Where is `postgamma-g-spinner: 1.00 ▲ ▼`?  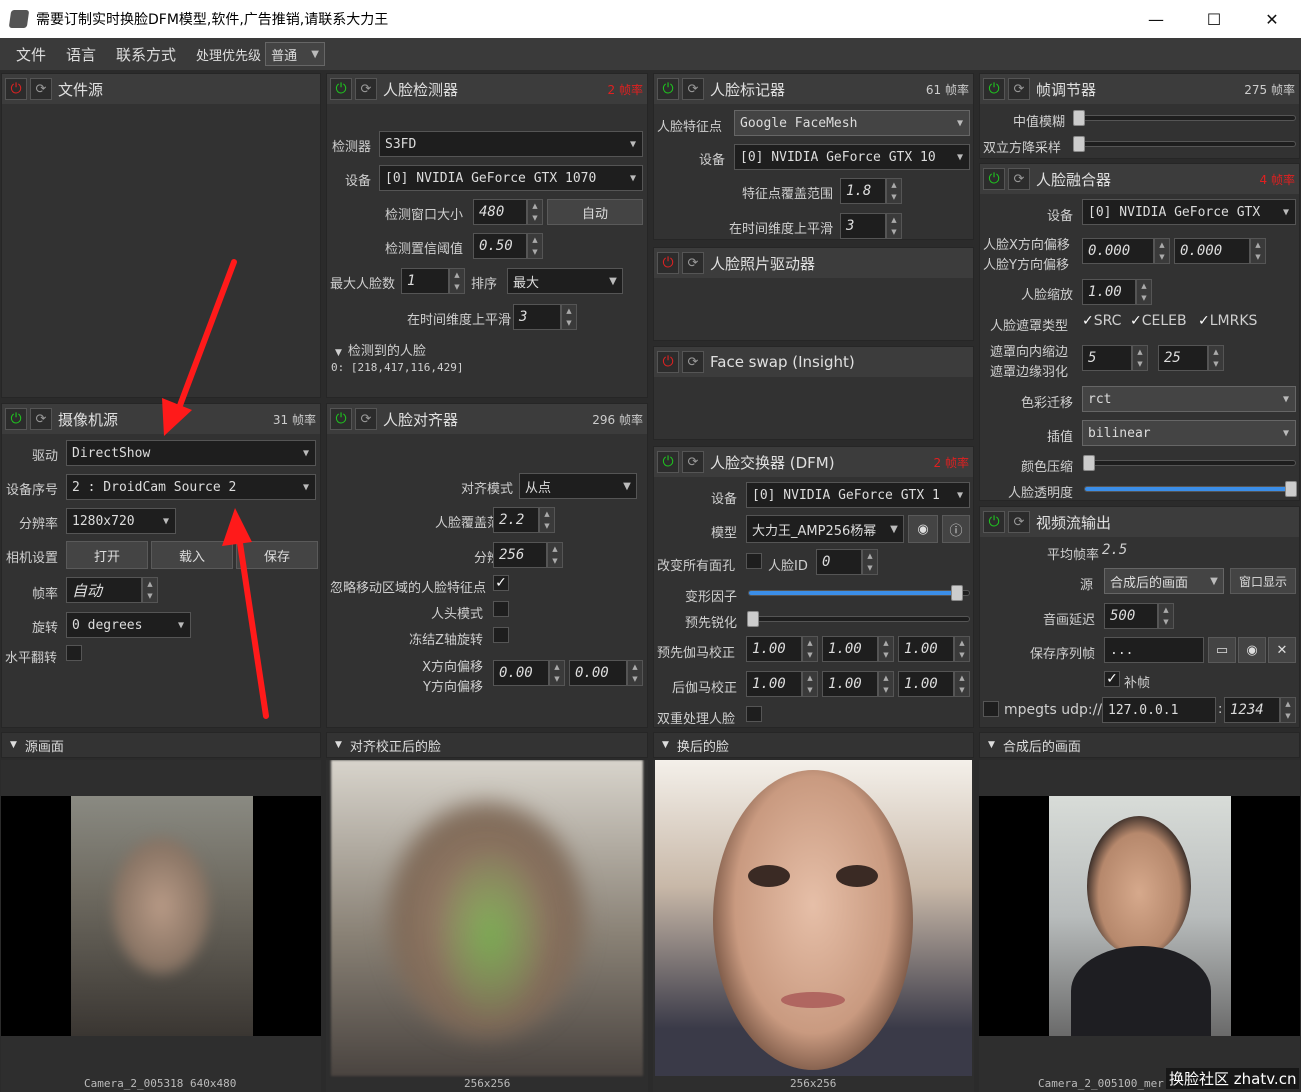 postgamma-g-spinner: 1.00 ▲ ▼ is located at coordinates (858, 684).